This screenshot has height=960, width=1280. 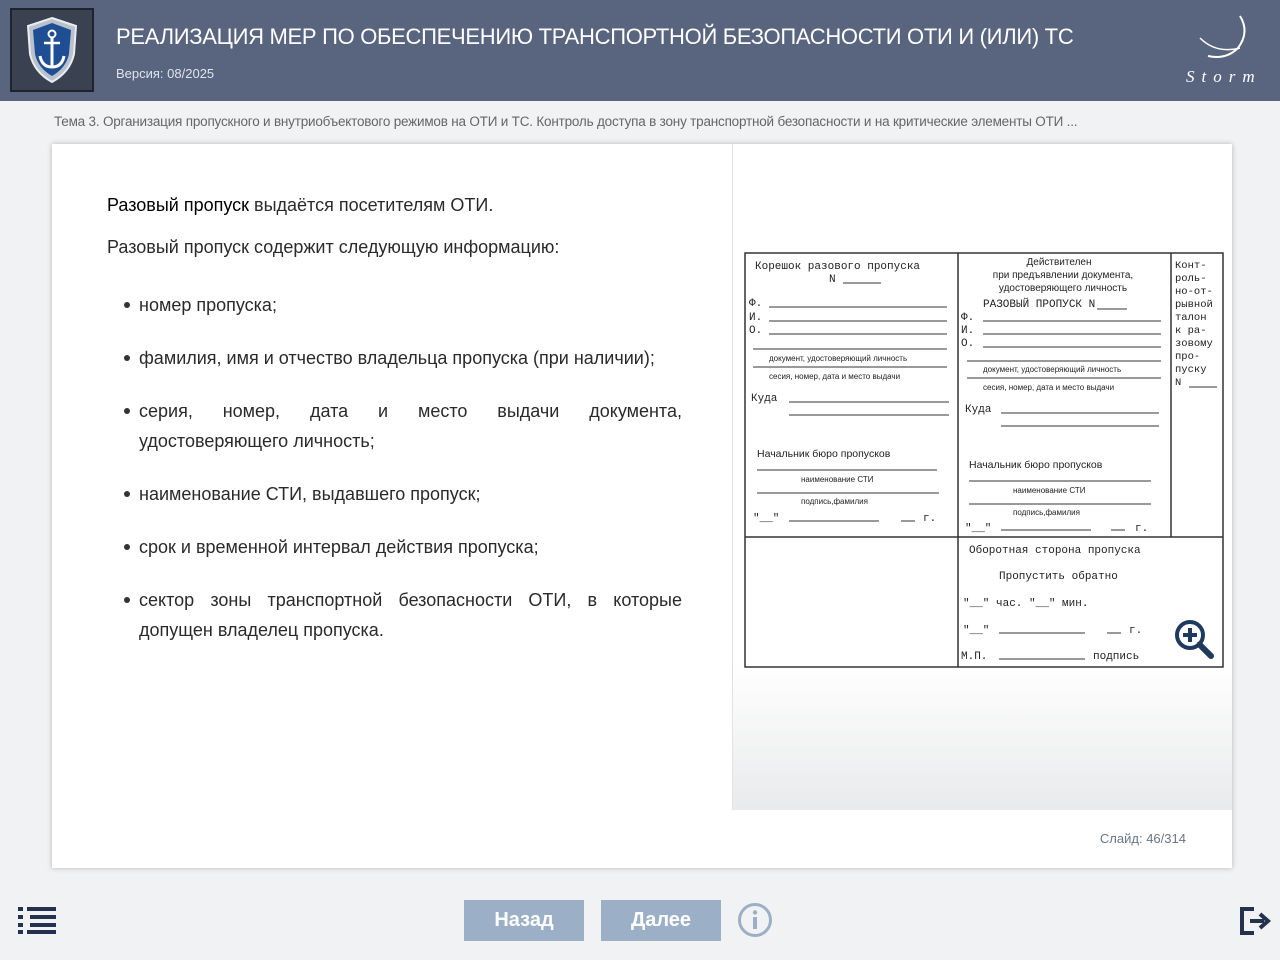 I want to click on main-date: "__", so click(x=978, y=529).